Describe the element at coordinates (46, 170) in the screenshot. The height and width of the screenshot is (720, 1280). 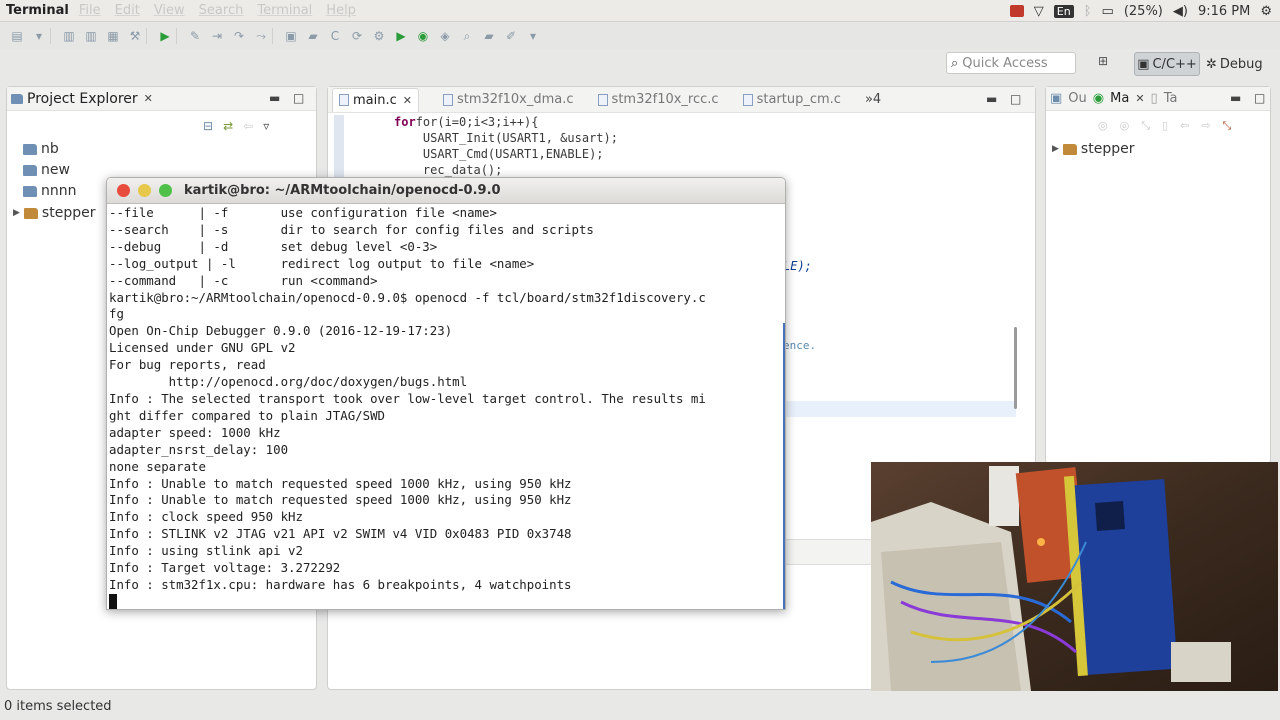
I see `tree-item-new: new` at that location.